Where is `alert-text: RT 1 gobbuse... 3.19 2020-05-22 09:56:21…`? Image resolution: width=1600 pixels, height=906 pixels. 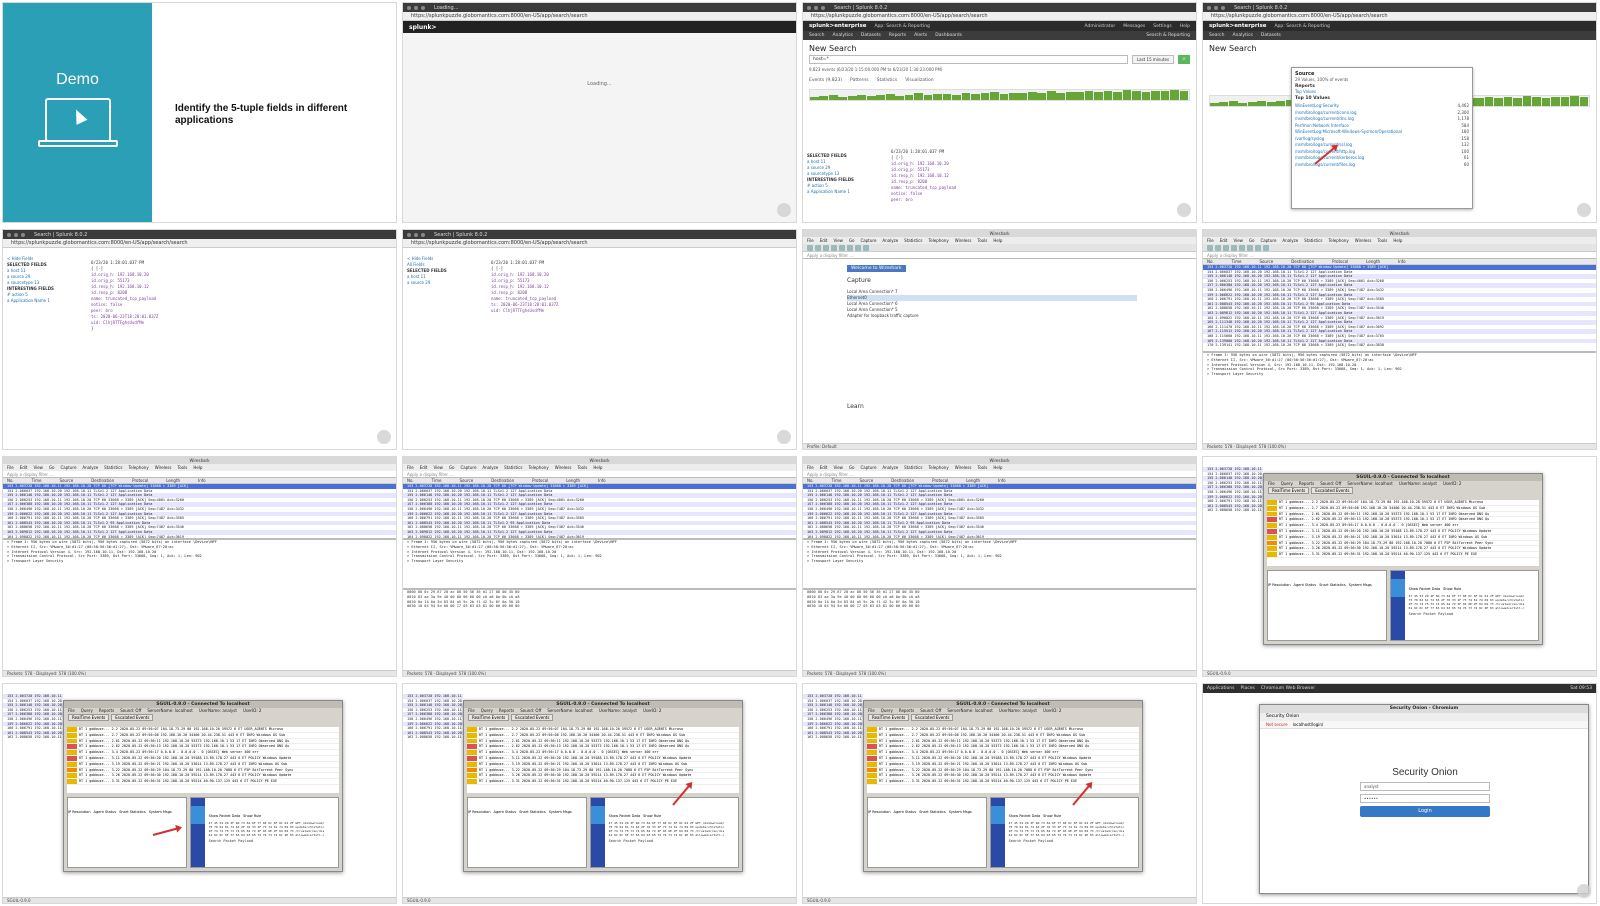
alert-text: RT 1 gobbuse... 3.19 2020-05-22 09:56:21… is located at coordinates (583, 764).